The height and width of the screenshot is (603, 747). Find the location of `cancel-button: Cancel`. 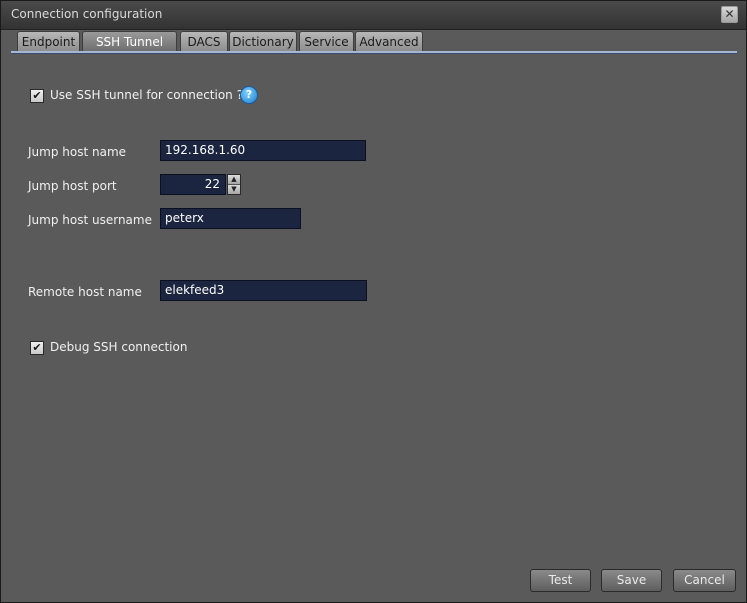

cancel-button: Cancel is located at coordinates (704, 580).